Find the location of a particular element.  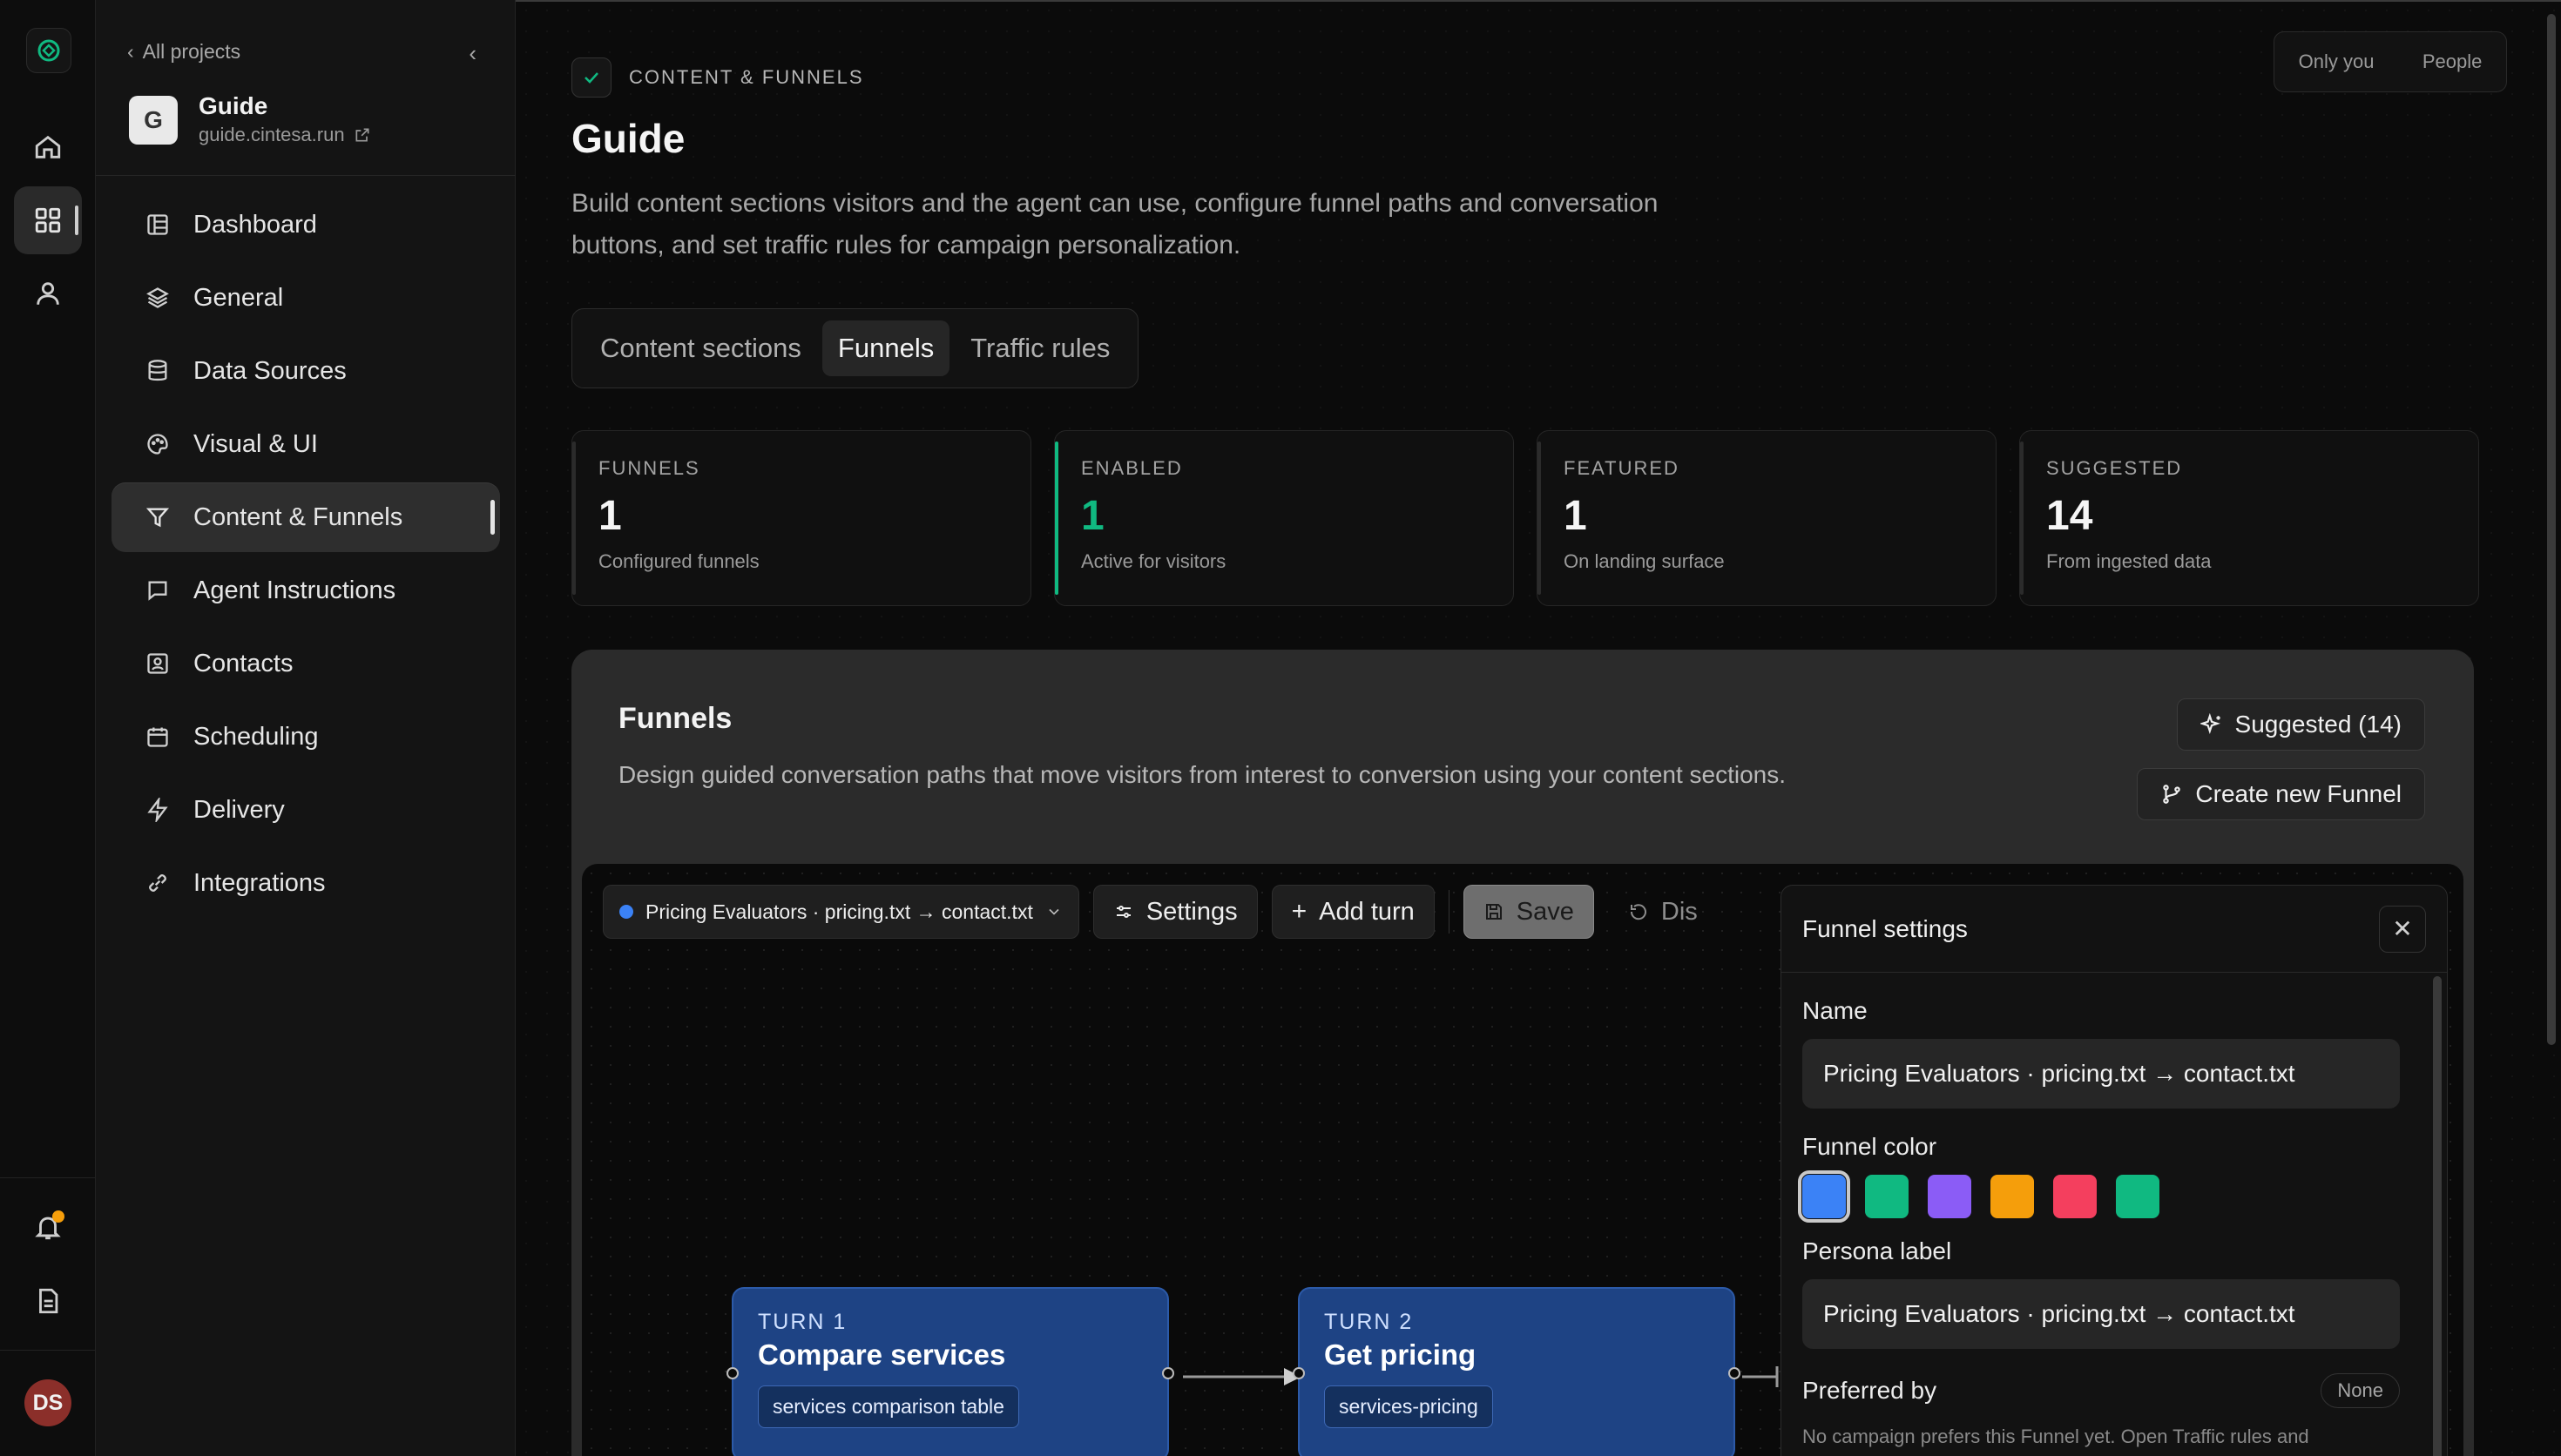

stat-value: 14 is located at coordinates (2069, 516).